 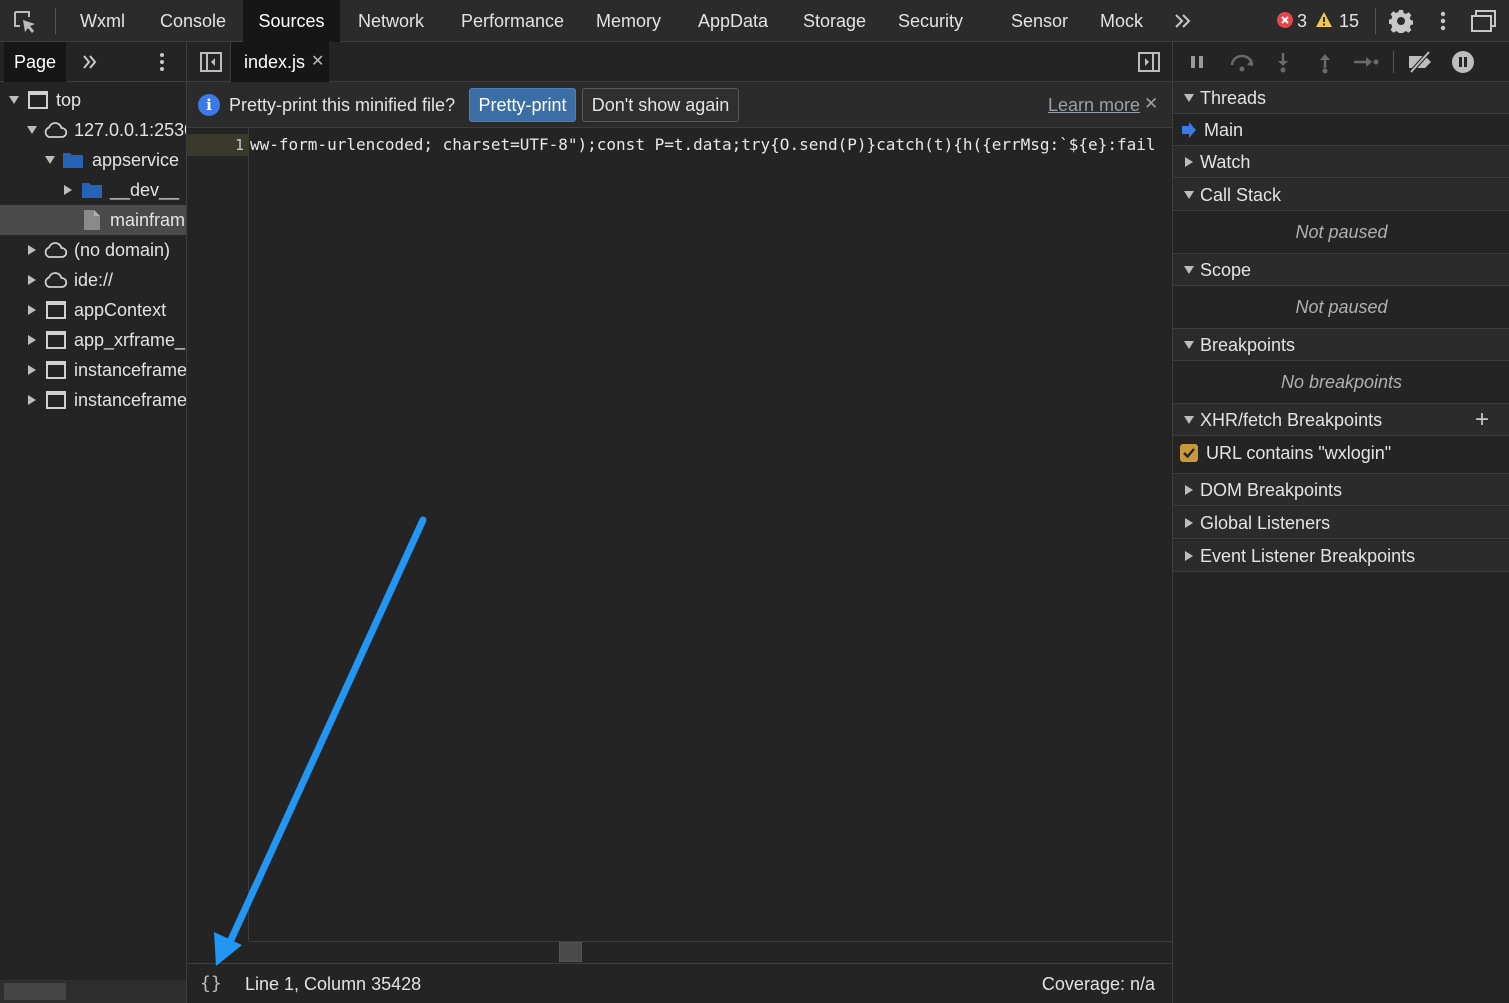 What do you see at coordinates (193, 21) in the screenshot?
I see `tab-console: Console` at bounding box center [193, 21].